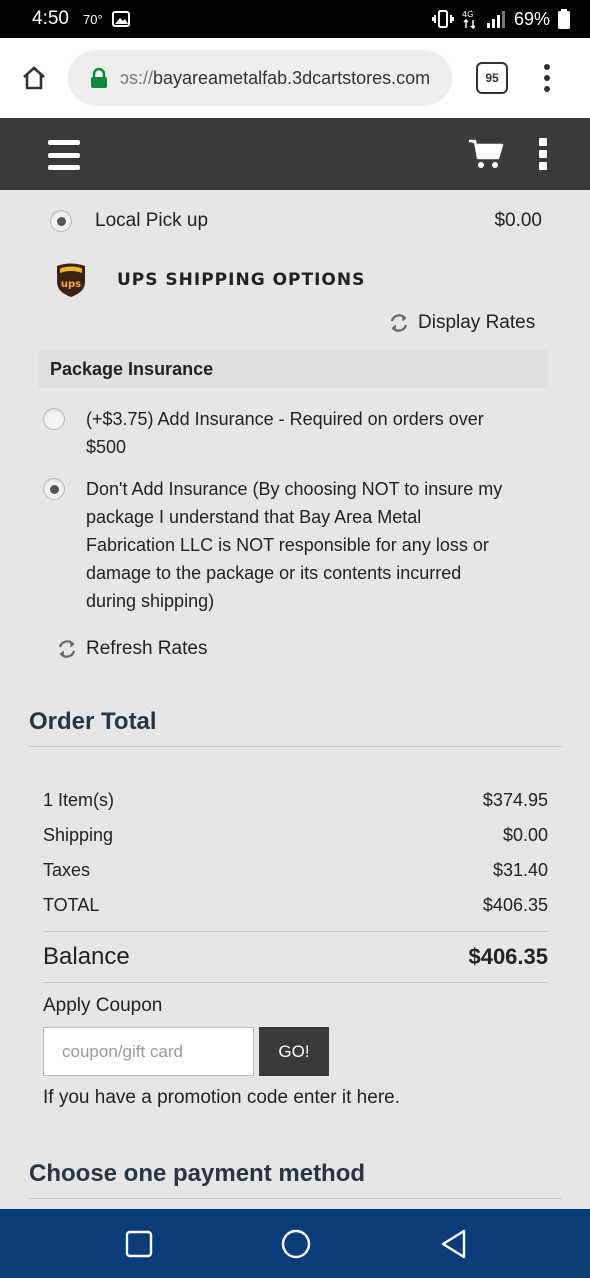 This screenshot has width=590, height=1278. What do you see at coordinates (120, 19) in the screenshot?
I see `gallery-icon` at bounding box center [120, 19].